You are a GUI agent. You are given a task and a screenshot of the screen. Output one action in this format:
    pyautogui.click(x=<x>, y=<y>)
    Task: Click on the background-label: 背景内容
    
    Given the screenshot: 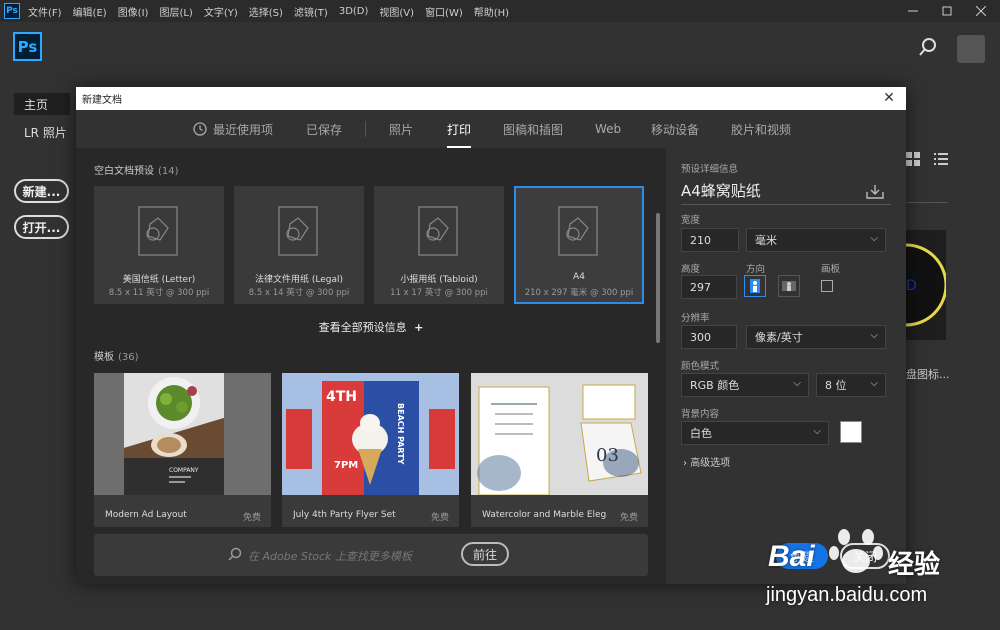 What is the action you would take?
    pyautogui.click(x=700, y=414)
    